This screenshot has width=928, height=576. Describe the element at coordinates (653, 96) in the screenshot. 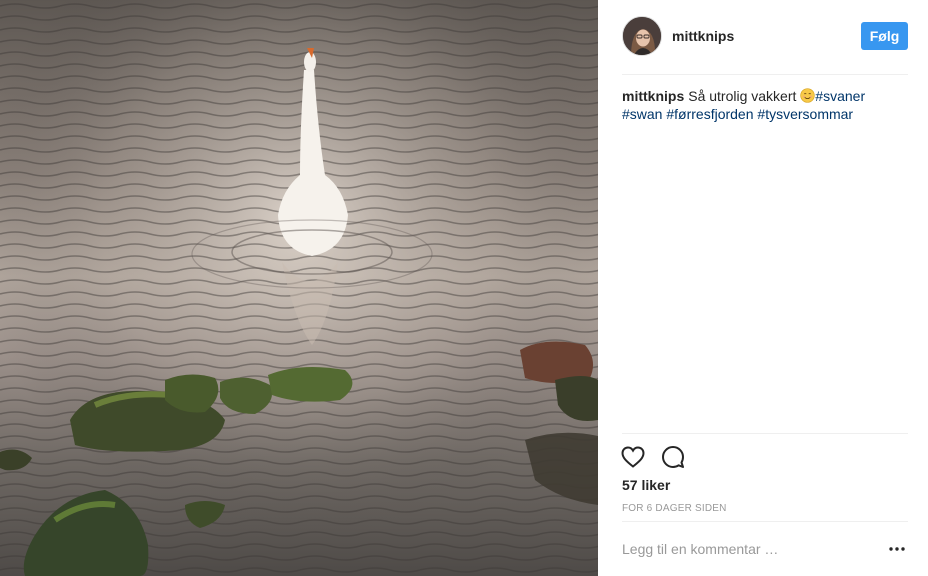

I see `caption-author: mittknips` at that location.